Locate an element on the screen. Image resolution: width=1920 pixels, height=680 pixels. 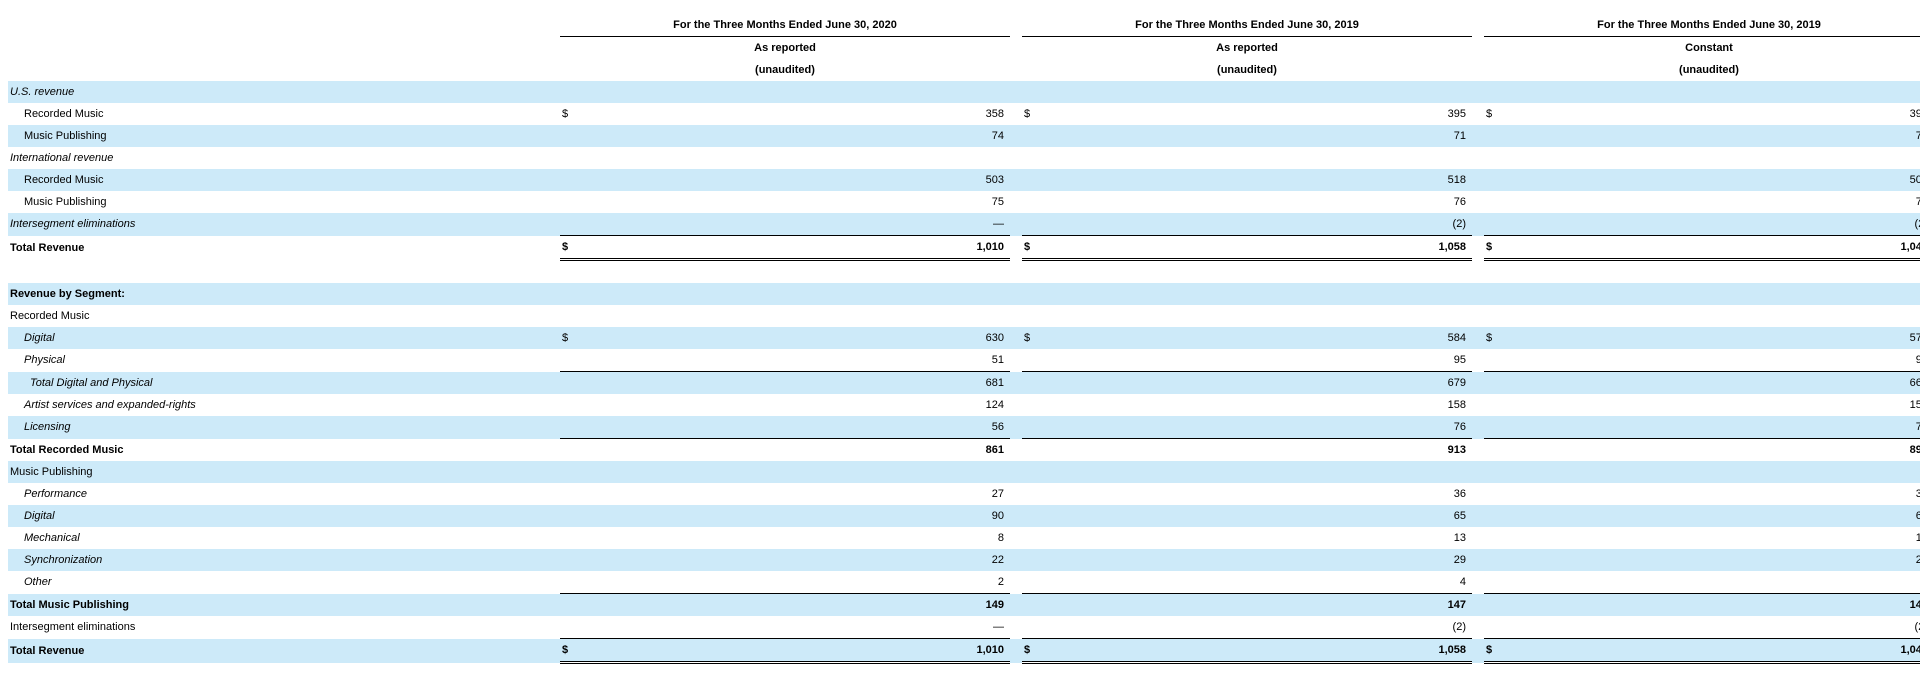
row-label: Music Publishing is located at coordinates (65, 202).